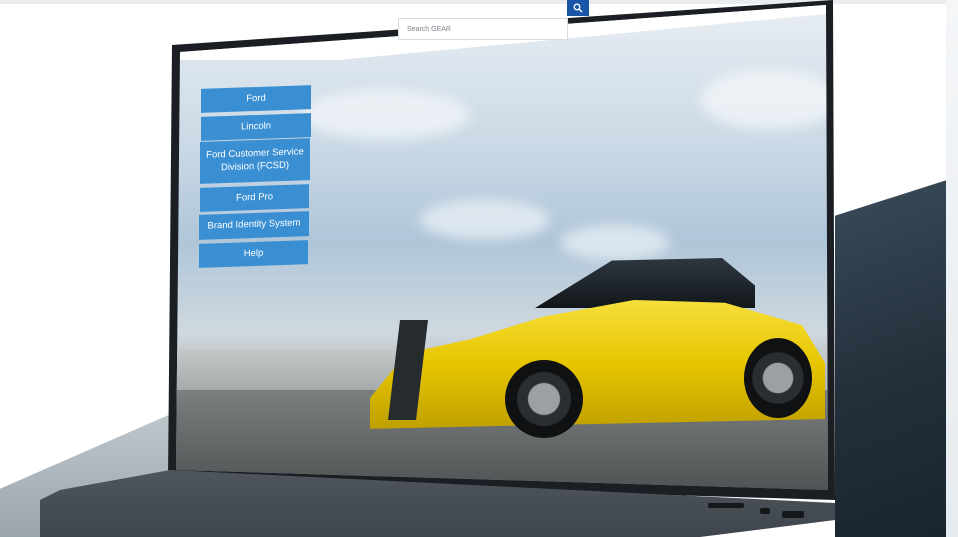 This screenshot has height=537, width=958. Describe the element at coordinates (952, 268) in the screenshot. I see `right-edge-strip` at that location.